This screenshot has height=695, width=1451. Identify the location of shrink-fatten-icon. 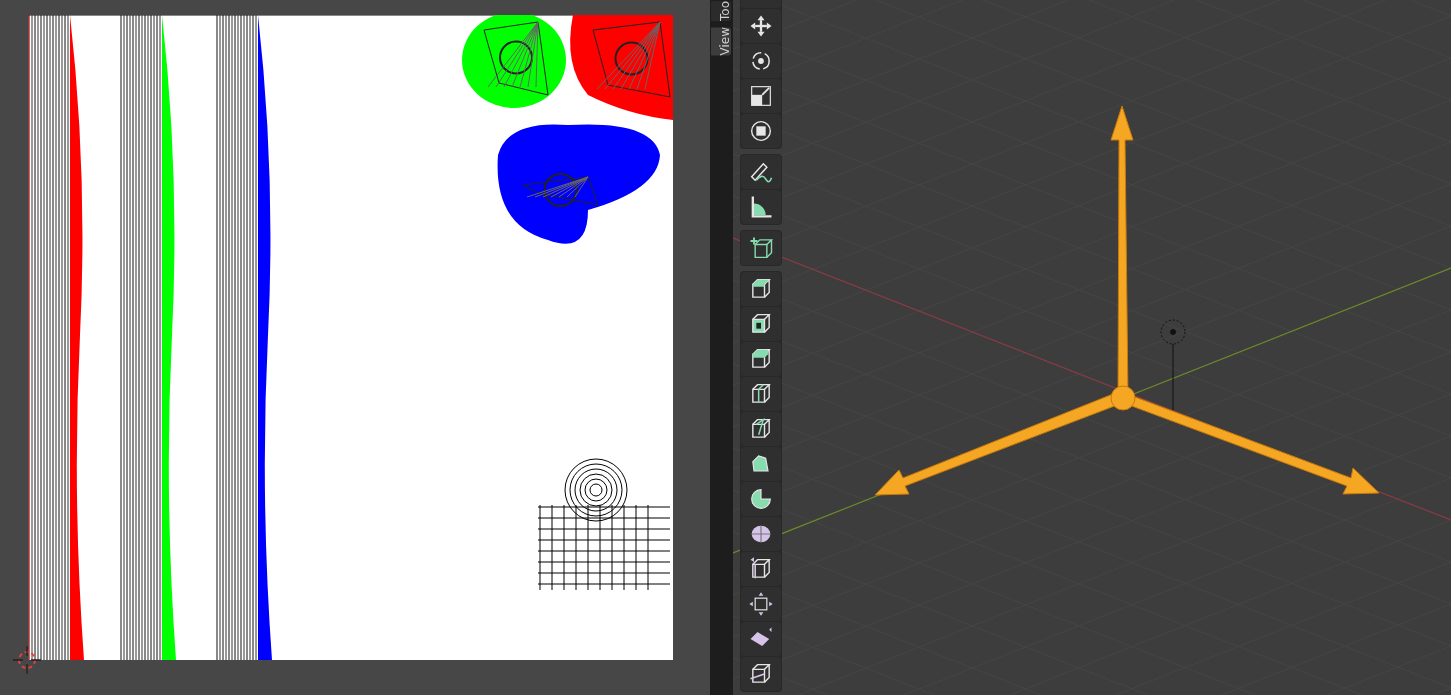
(761, 604).